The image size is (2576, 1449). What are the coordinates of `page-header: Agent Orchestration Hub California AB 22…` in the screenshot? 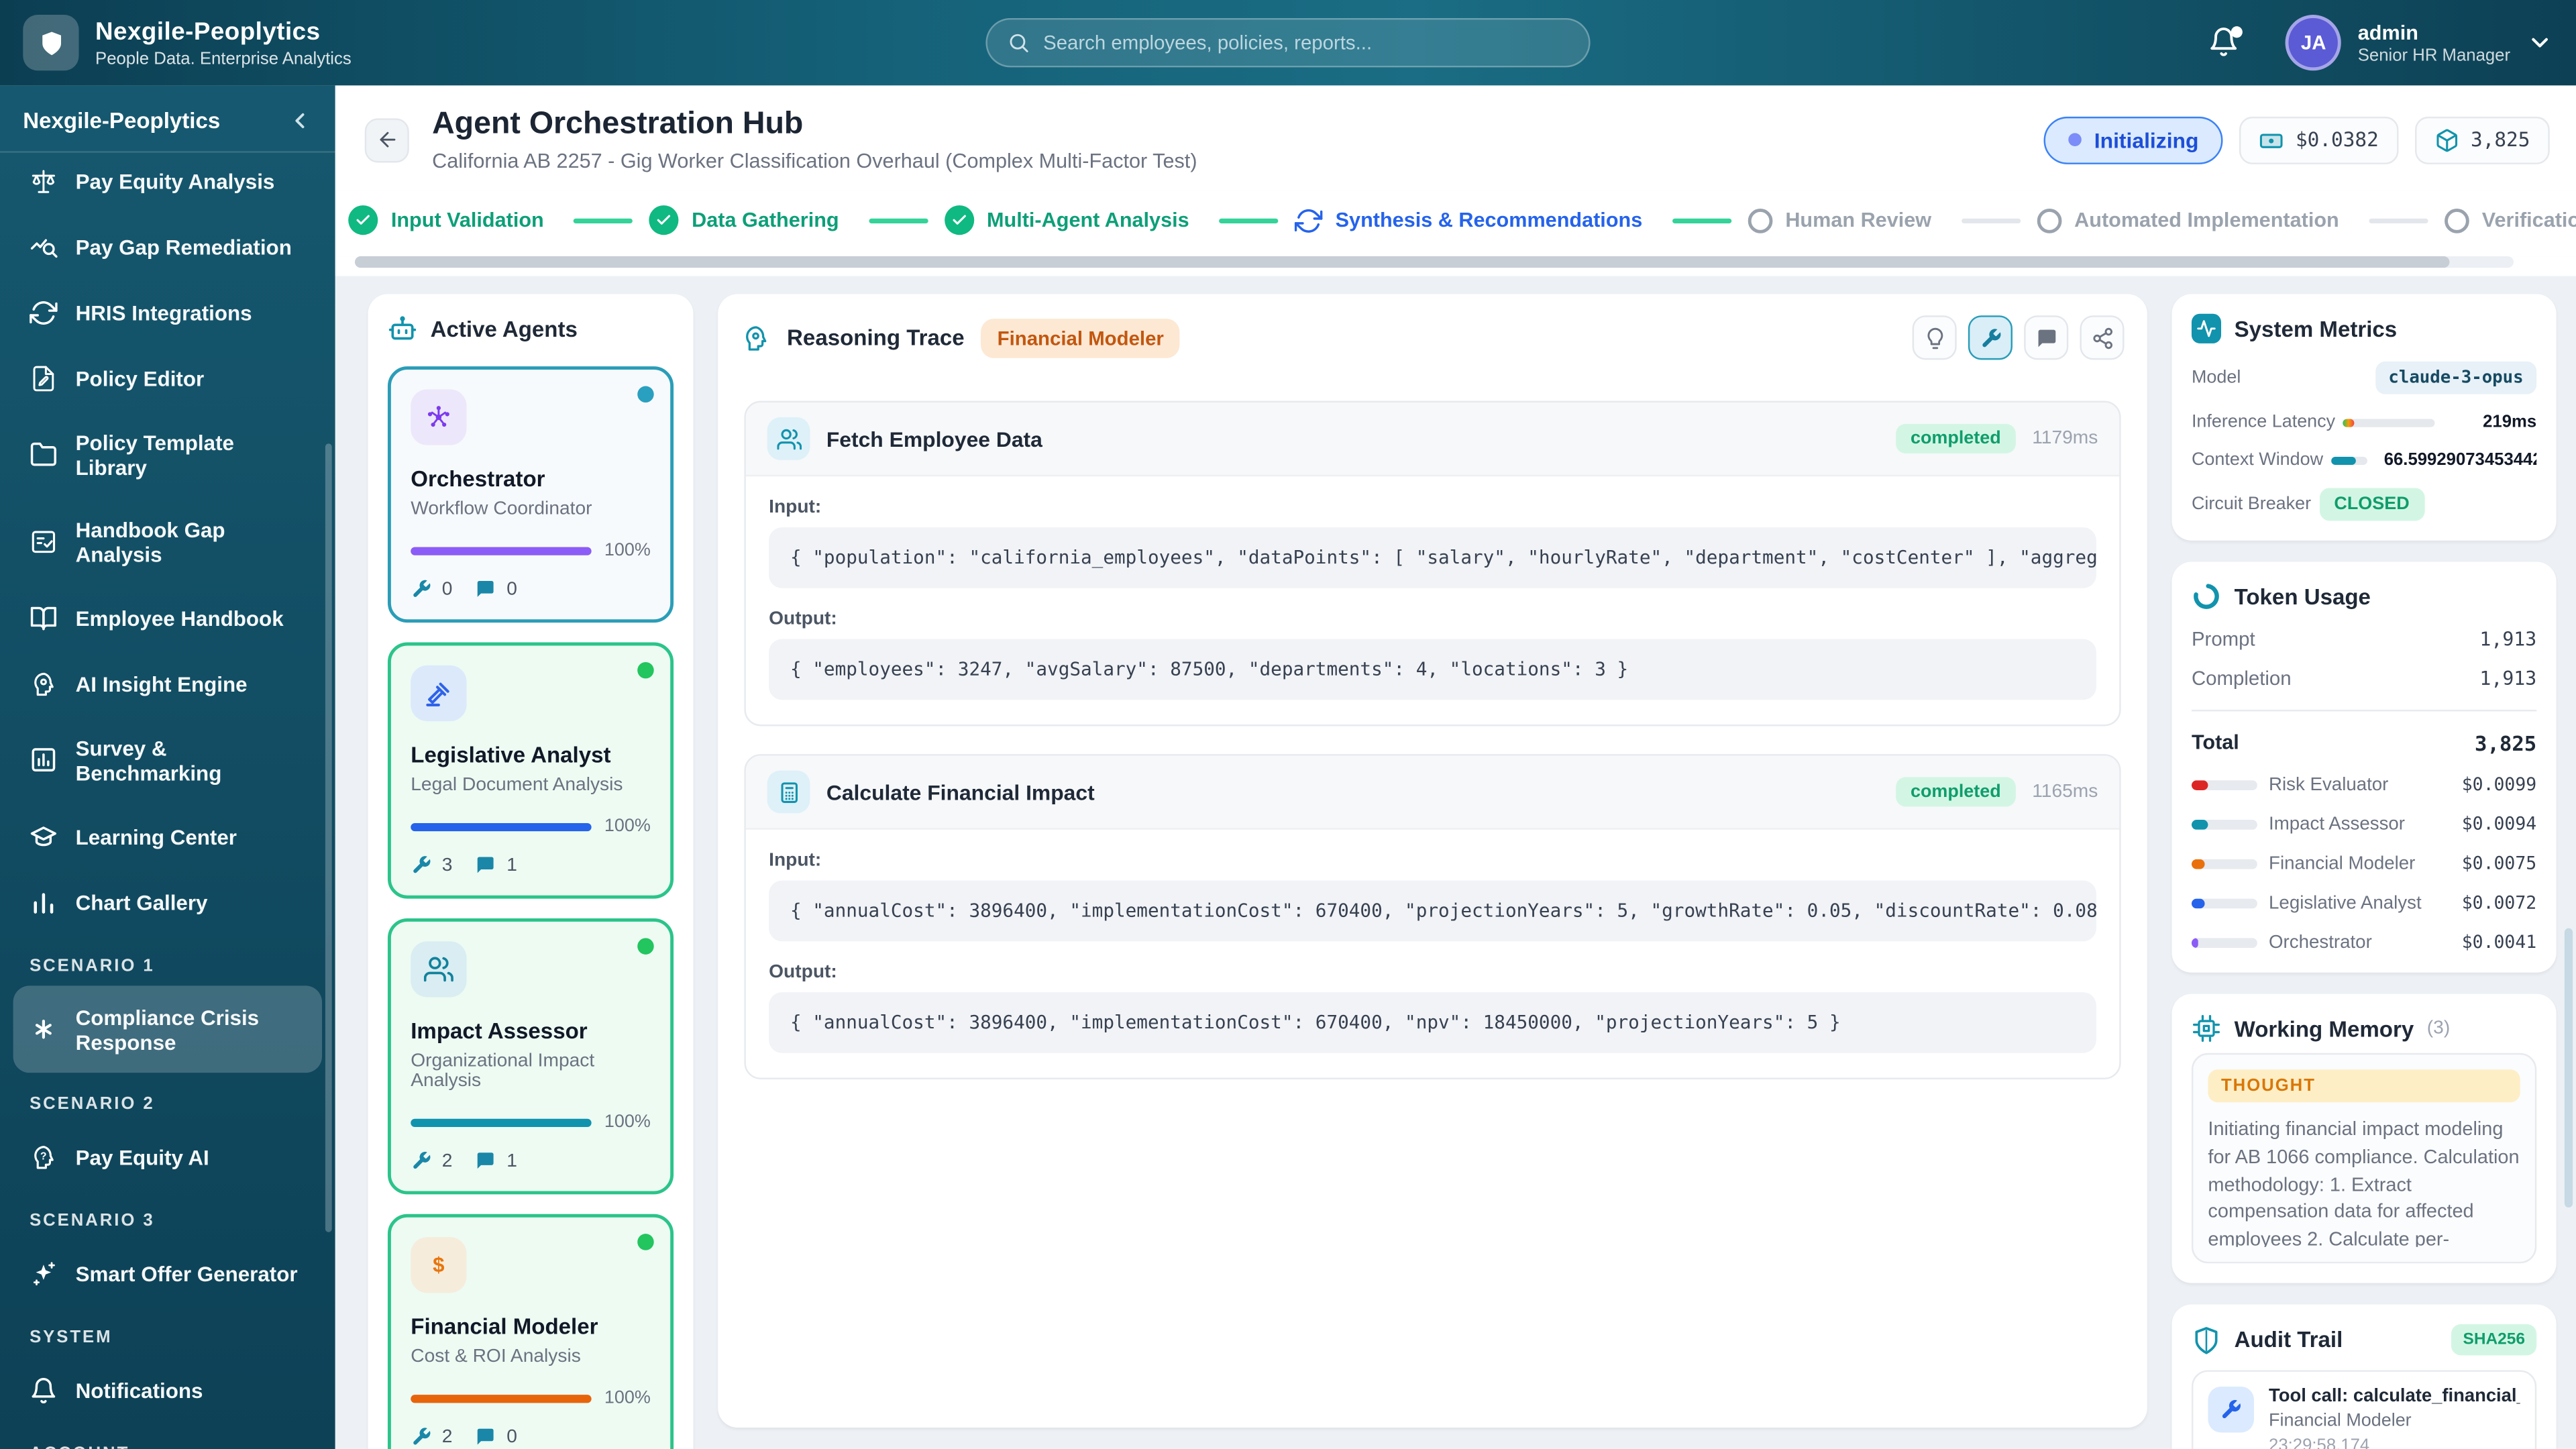 It's located at (1455, 138).